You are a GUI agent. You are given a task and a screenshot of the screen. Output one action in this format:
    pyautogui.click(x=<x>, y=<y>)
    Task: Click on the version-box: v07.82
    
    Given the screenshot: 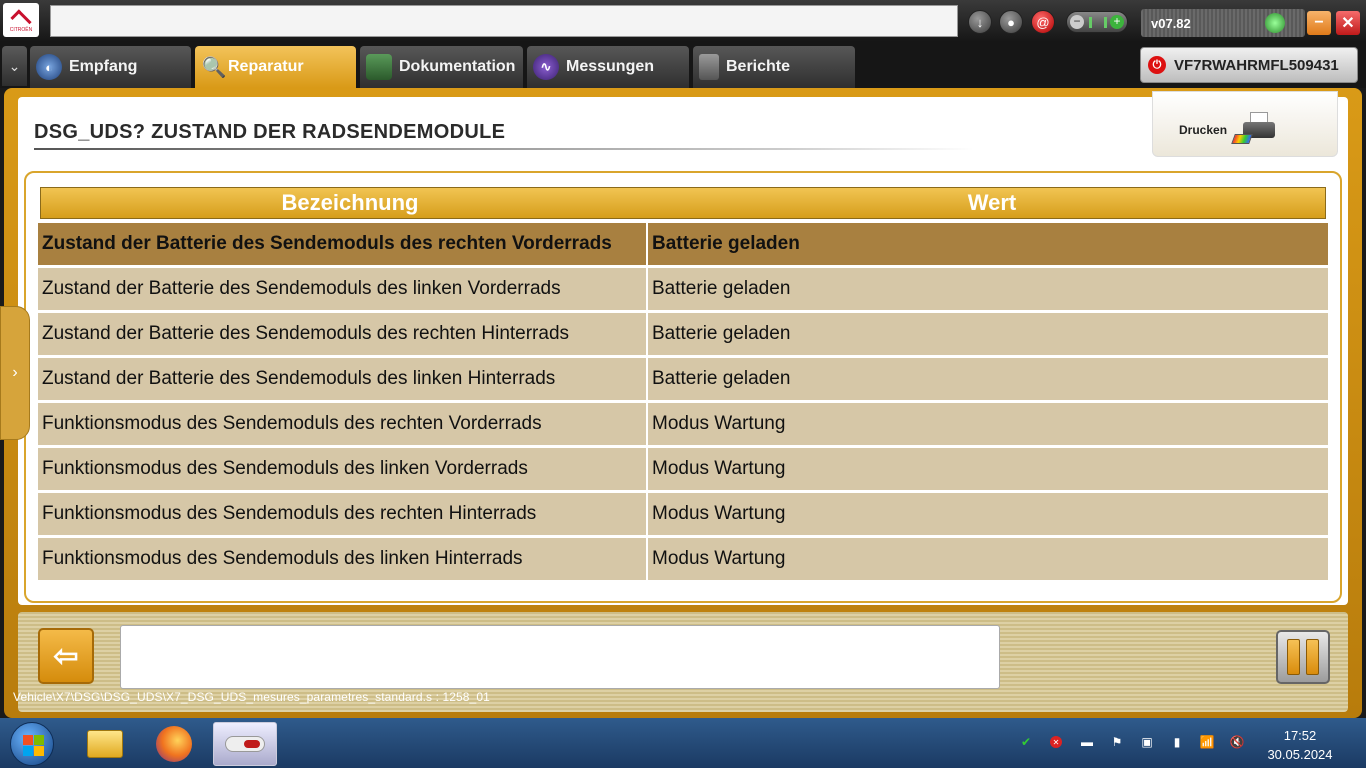 What is the action you would take?
    pyautogui.click(x=1223, y=23)
    